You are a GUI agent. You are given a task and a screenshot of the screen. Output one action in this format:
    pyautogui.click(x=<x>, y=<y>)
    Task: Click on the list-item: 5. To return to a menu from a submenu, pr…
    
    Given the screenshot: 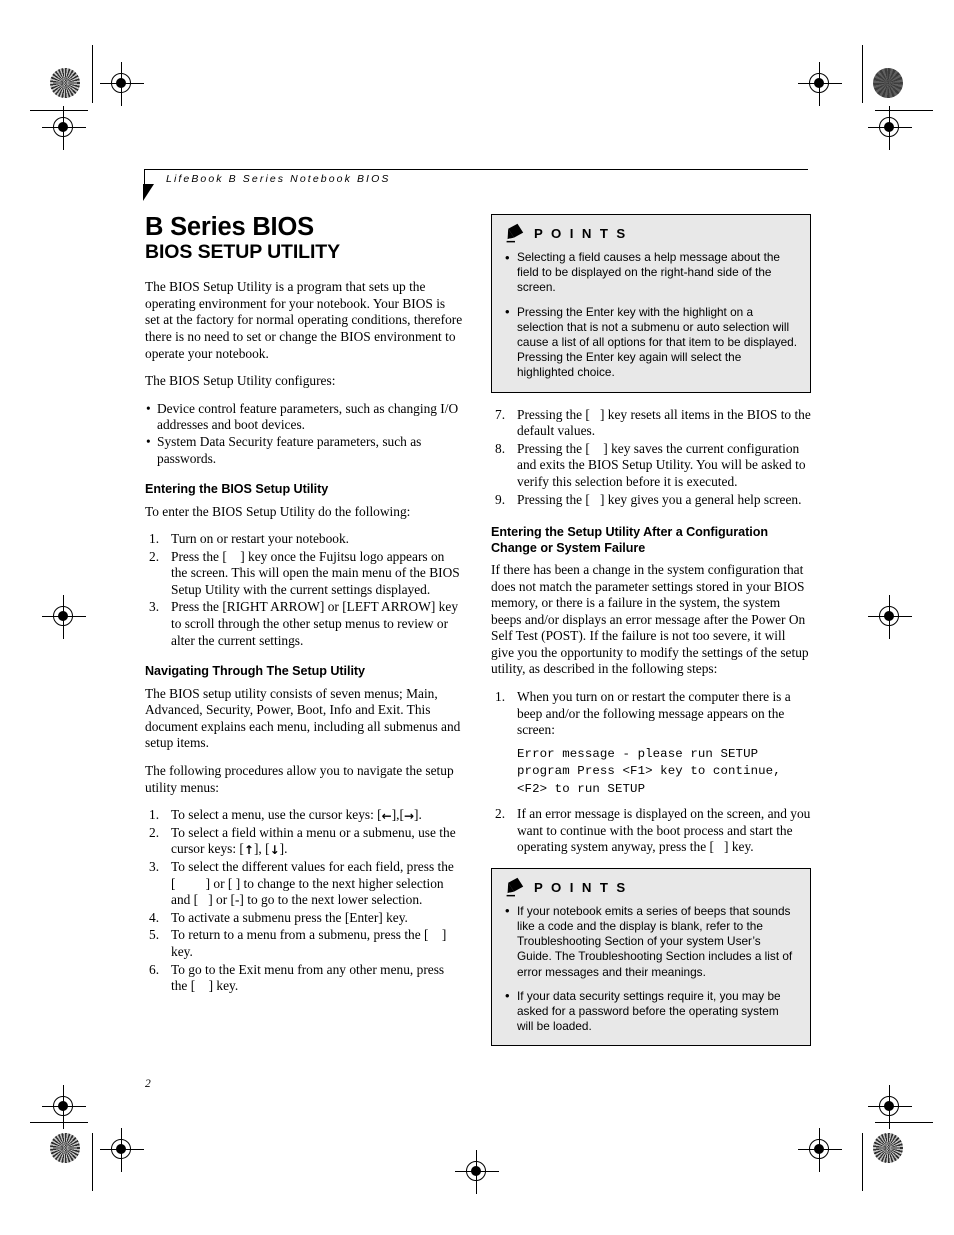 What is the action you would take?
    pyautogui.click(x=304, y=943)
    